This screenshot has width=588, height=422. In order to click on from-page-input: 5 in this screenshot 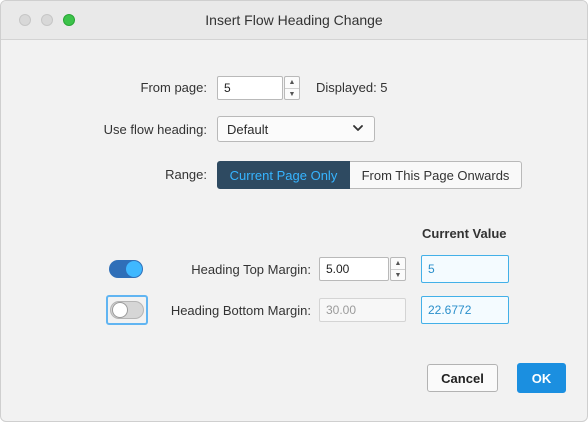, I will do `click(250, 88)`.